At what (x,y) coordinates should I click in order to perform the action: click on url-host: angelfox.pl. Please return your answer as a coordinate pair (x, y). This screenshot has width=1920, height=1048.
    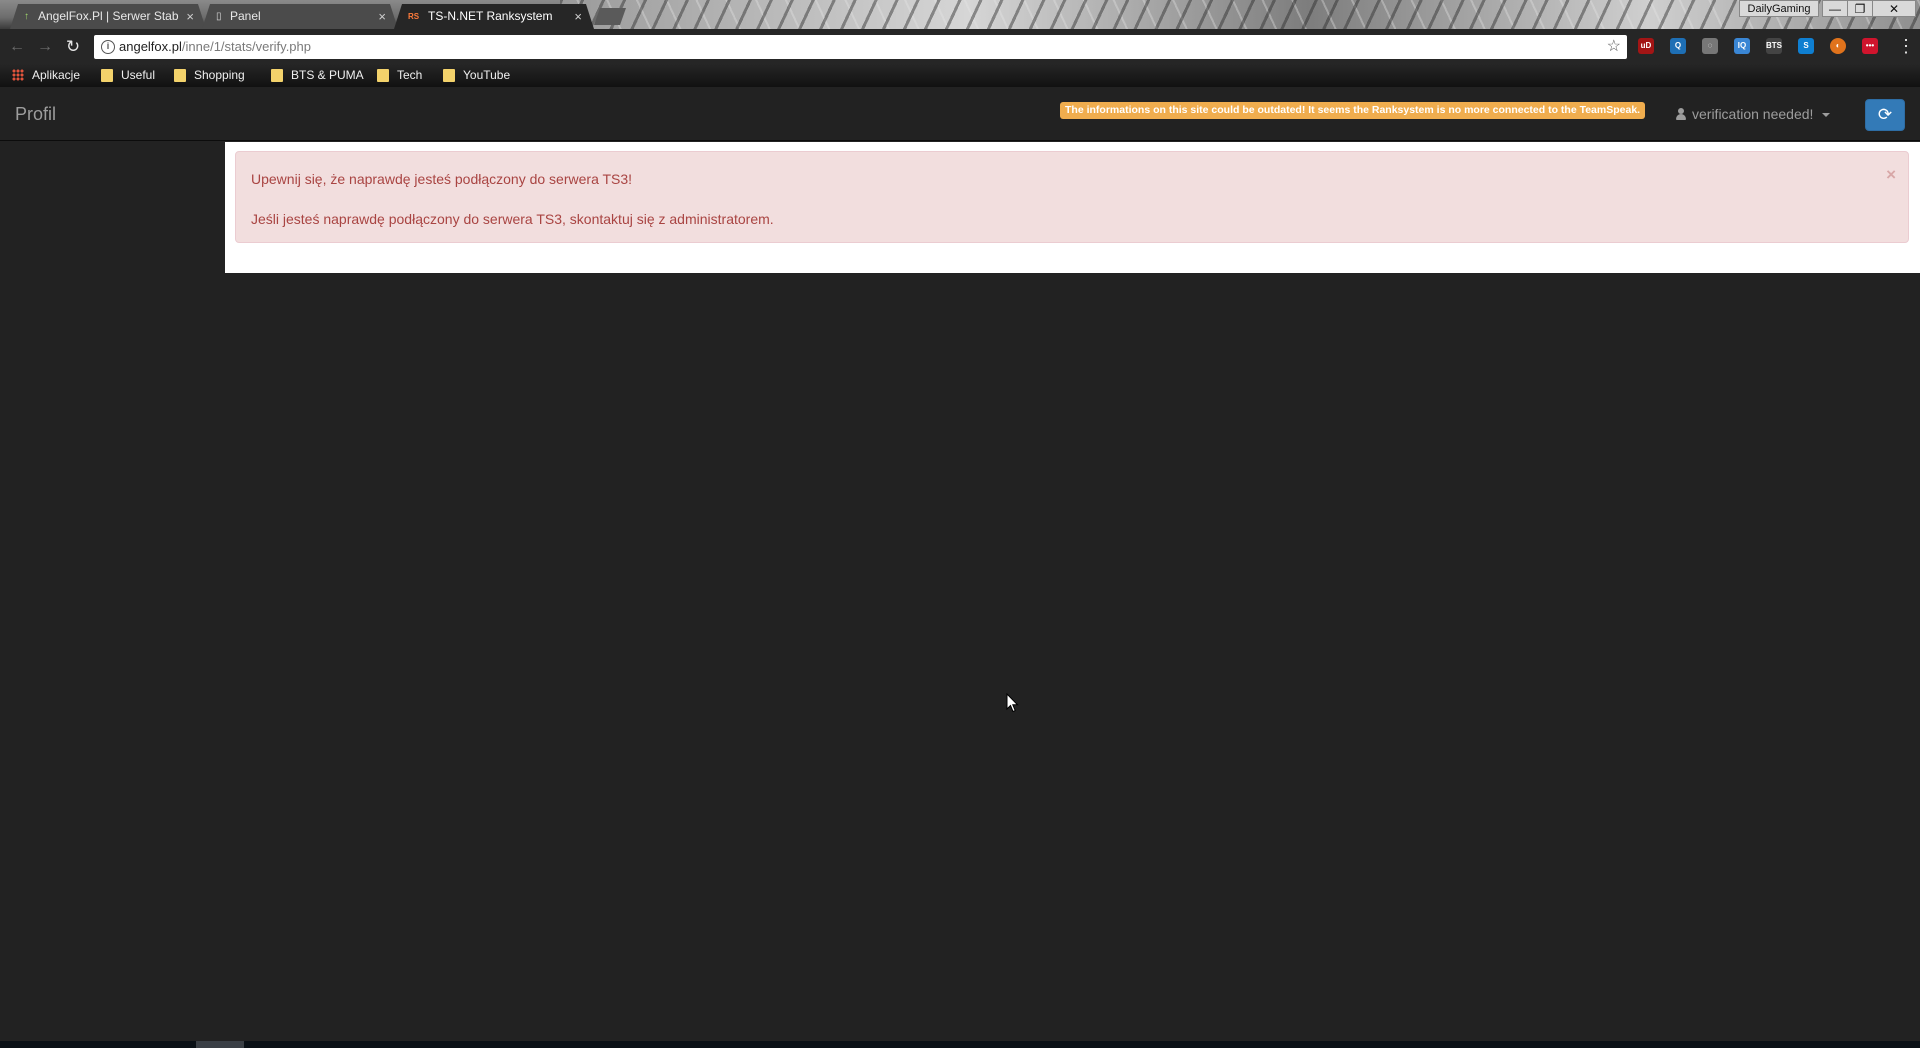
    Looking at the image, I should click on (150, 46).